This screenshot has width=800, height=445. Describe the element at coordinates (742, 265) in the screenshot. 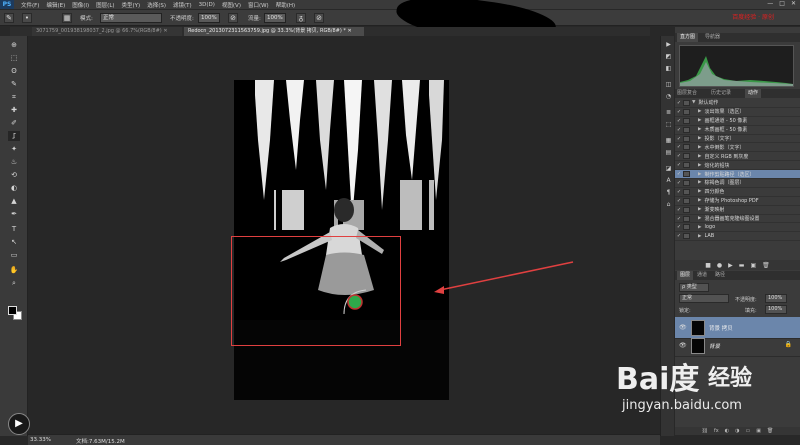

I see `new-set-icon: ▬` at that location.